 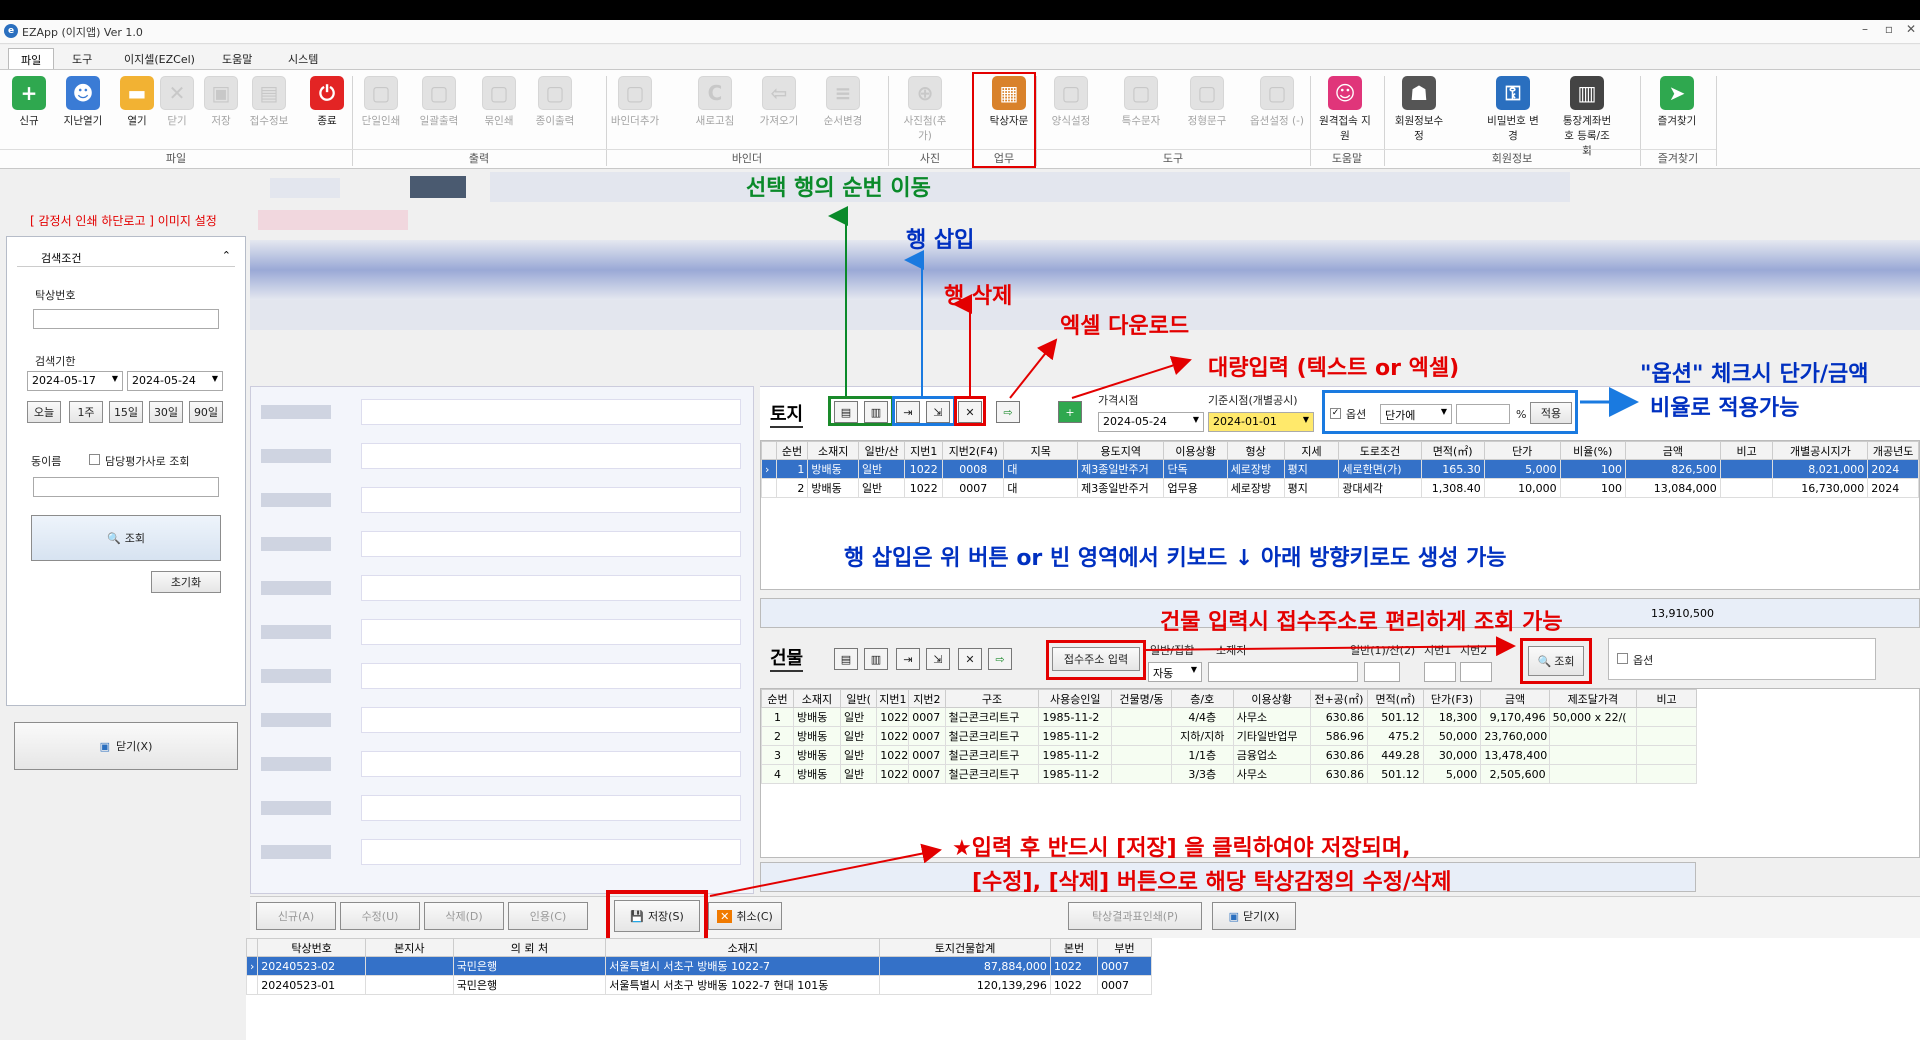 I want to click on annotation-save-line1: ★입력 후 반드시 [저장] 을 클릭하여야 저장되며,, so click(x=1181, y=848).